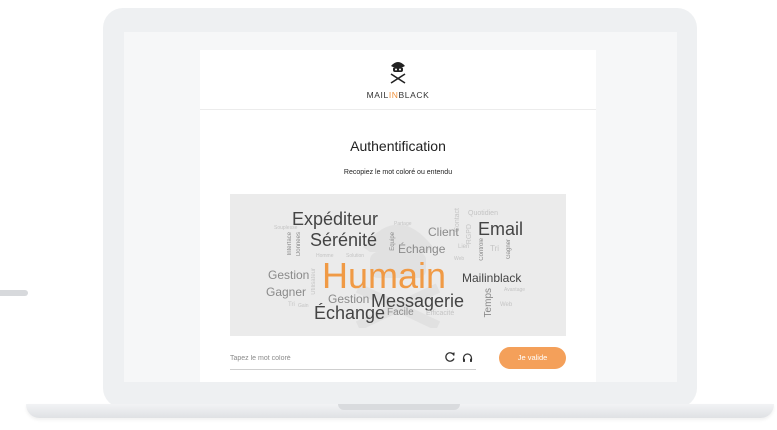  Describe the element at coordinates (14, 293) in the screenshot. I see `background-decoration` at that location.